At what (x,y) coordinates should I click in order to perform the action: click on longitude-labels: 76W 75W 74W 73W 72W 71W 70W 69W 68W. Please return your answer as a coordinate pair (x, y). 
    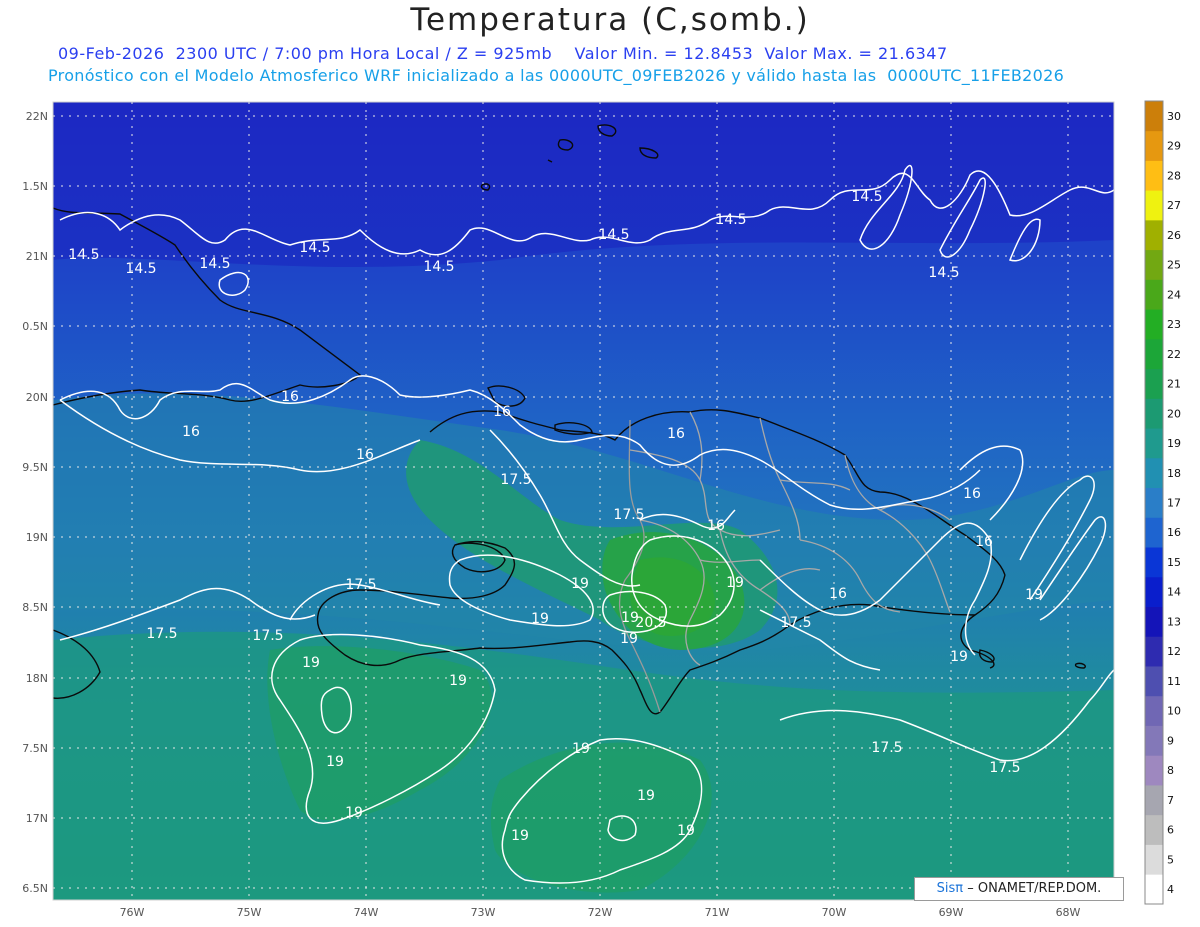
    Looking at the image, I should click on (600, 912).